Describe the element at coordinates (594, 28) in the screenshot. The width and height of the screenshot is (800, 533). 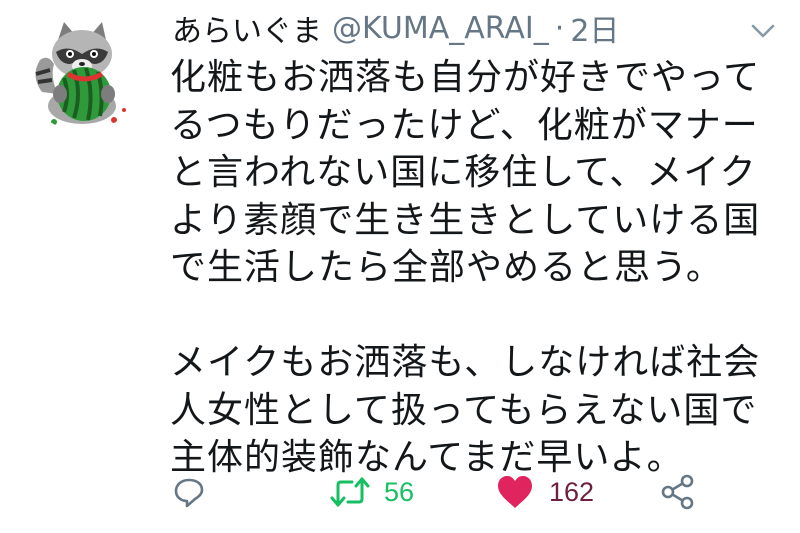
I see `timestamp: 2日` at that location.